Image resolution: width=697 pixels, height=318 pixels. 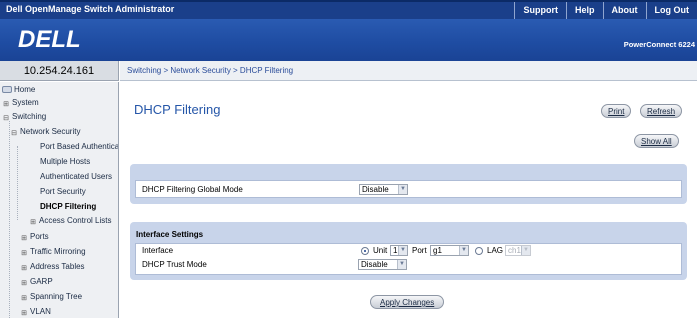 I want to click on port-select: g1 ▼, so click(x=449, y=250).